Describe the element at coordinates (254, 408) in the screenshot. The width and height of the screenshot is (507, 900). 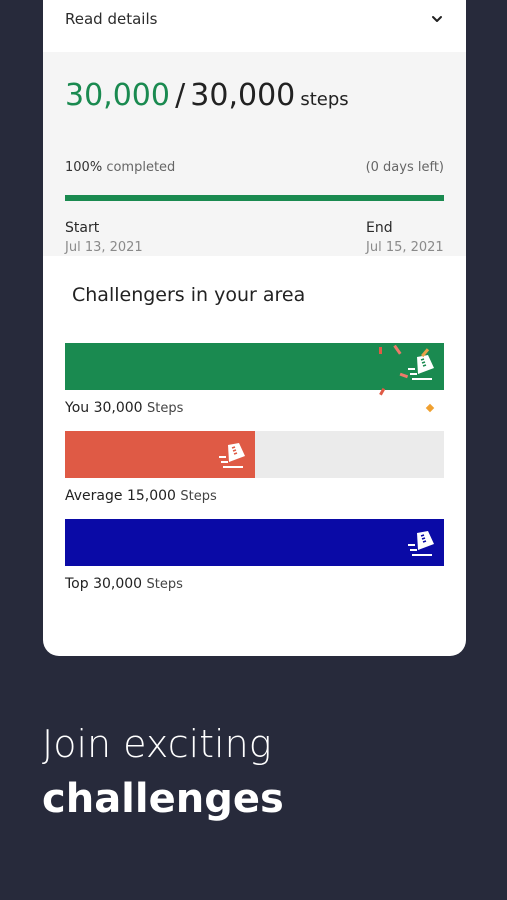
I see `bar-caption: You 30,000 Steps` at that location.